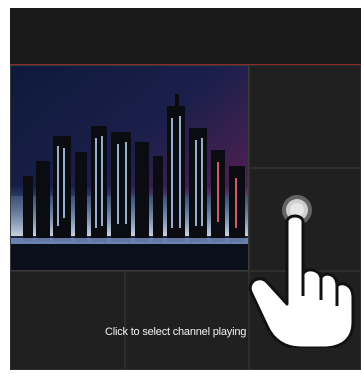 This screenshot has width=361, height=374. Describe the element at coordinates (185, 36) in the screenshot. I see `top-toolbar` at that location.